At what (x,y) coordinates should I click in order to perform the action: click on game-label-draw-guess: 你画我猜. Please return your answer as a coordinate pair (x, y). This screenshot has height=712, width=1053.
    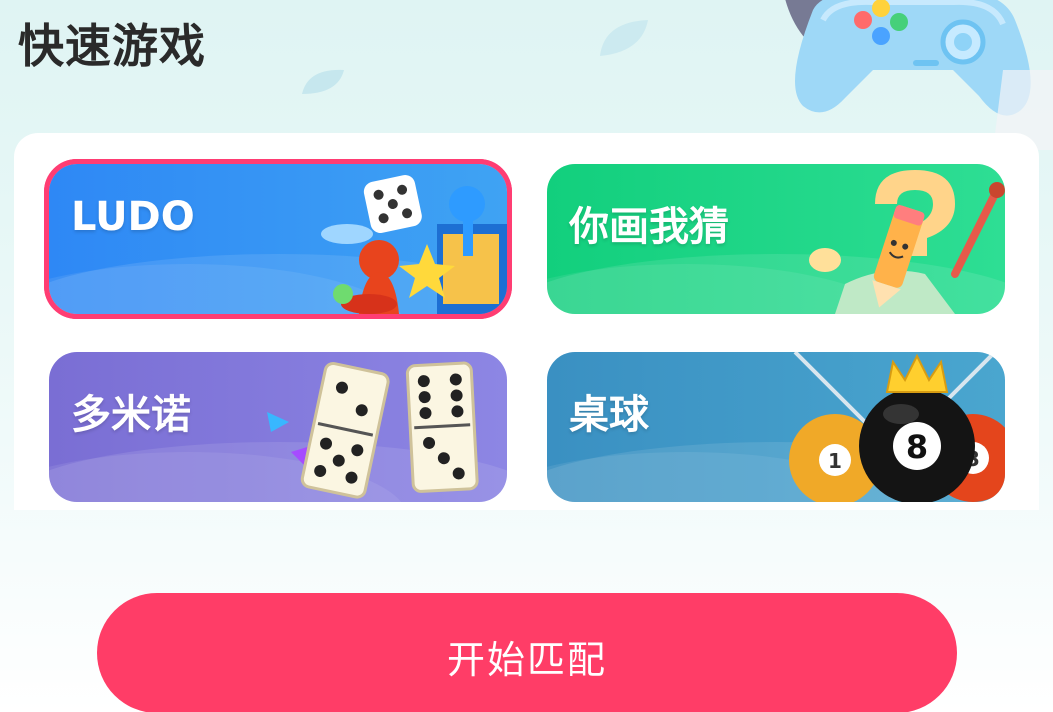
    Looking at the image, I should click on (649, 227).